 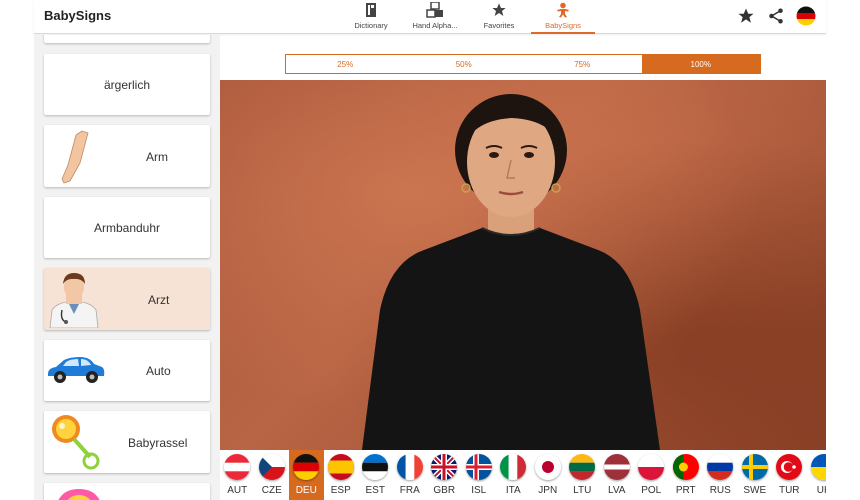 What do you see at coordinates (127, 370) in the screenshot?
I see `list-item-auto: Auto` at bounding box center [127, 370].